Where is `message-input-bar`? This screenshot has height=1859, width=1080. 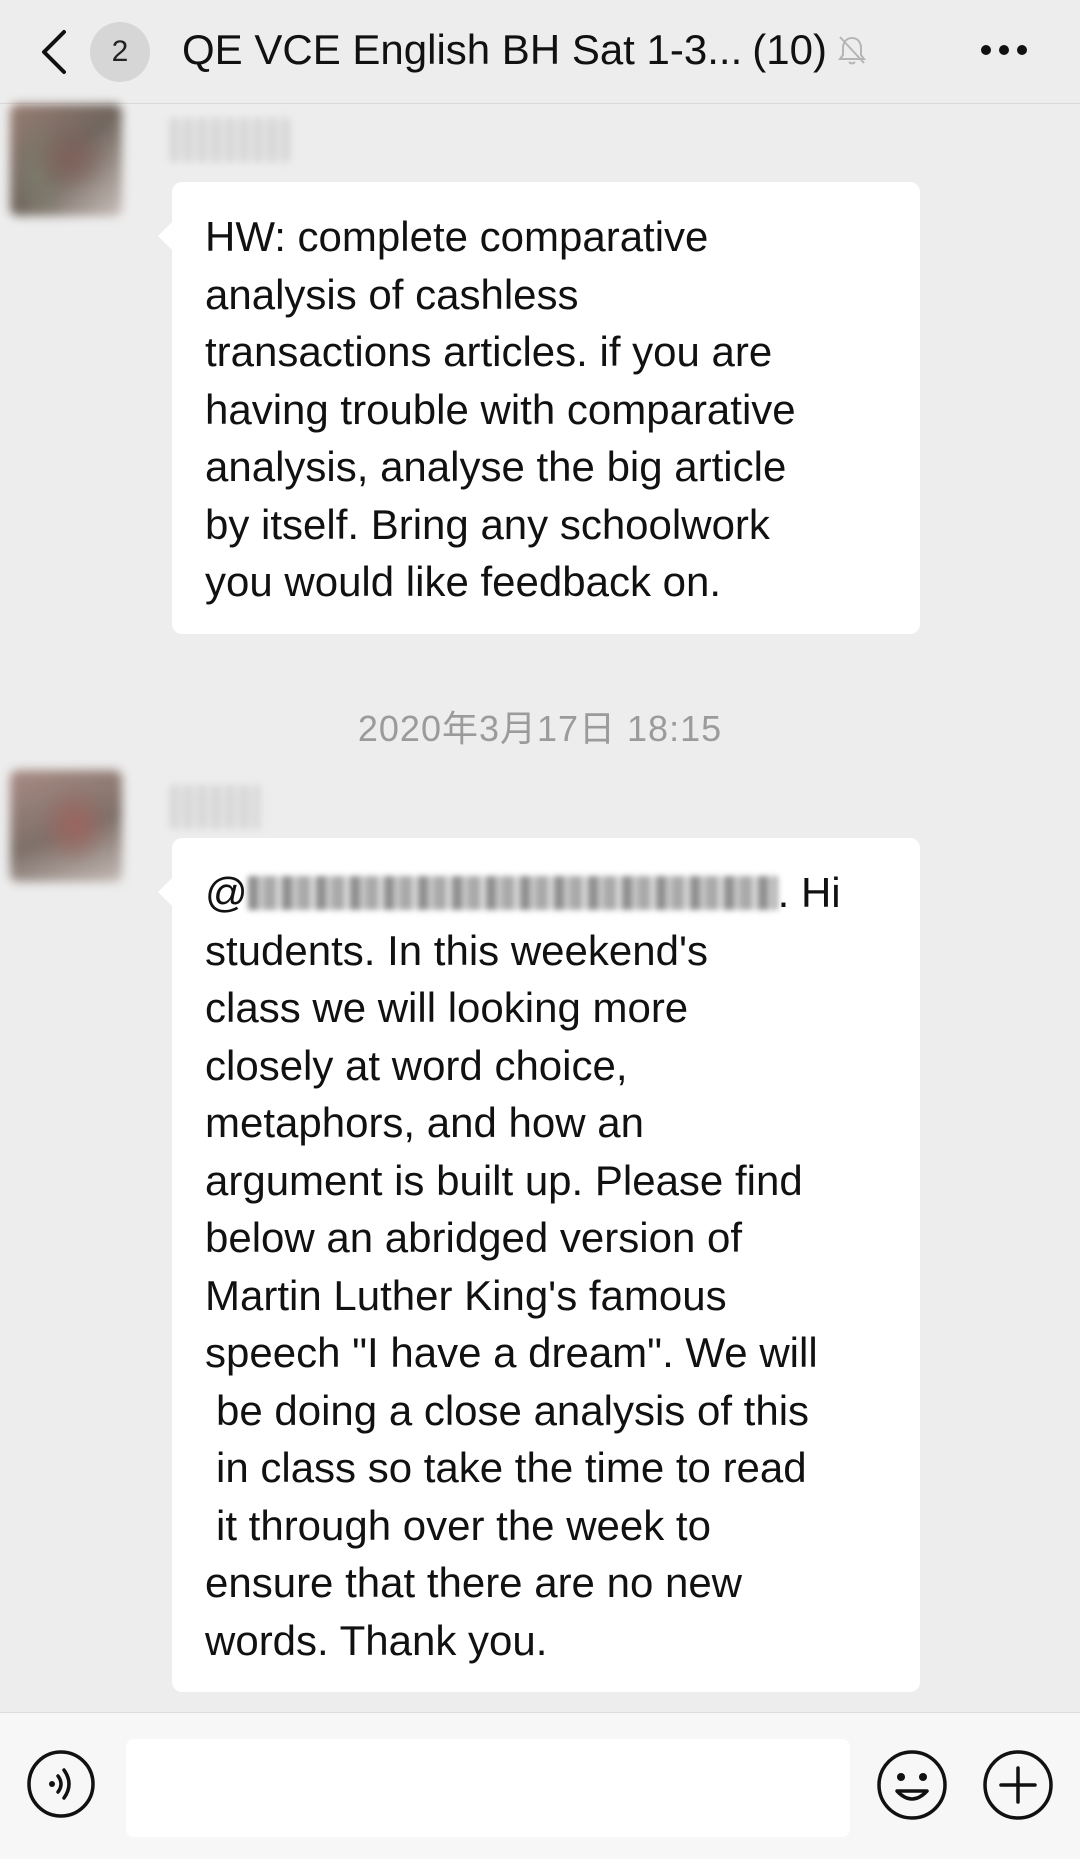
message-input-bar is located at coordinates (540, 1785).